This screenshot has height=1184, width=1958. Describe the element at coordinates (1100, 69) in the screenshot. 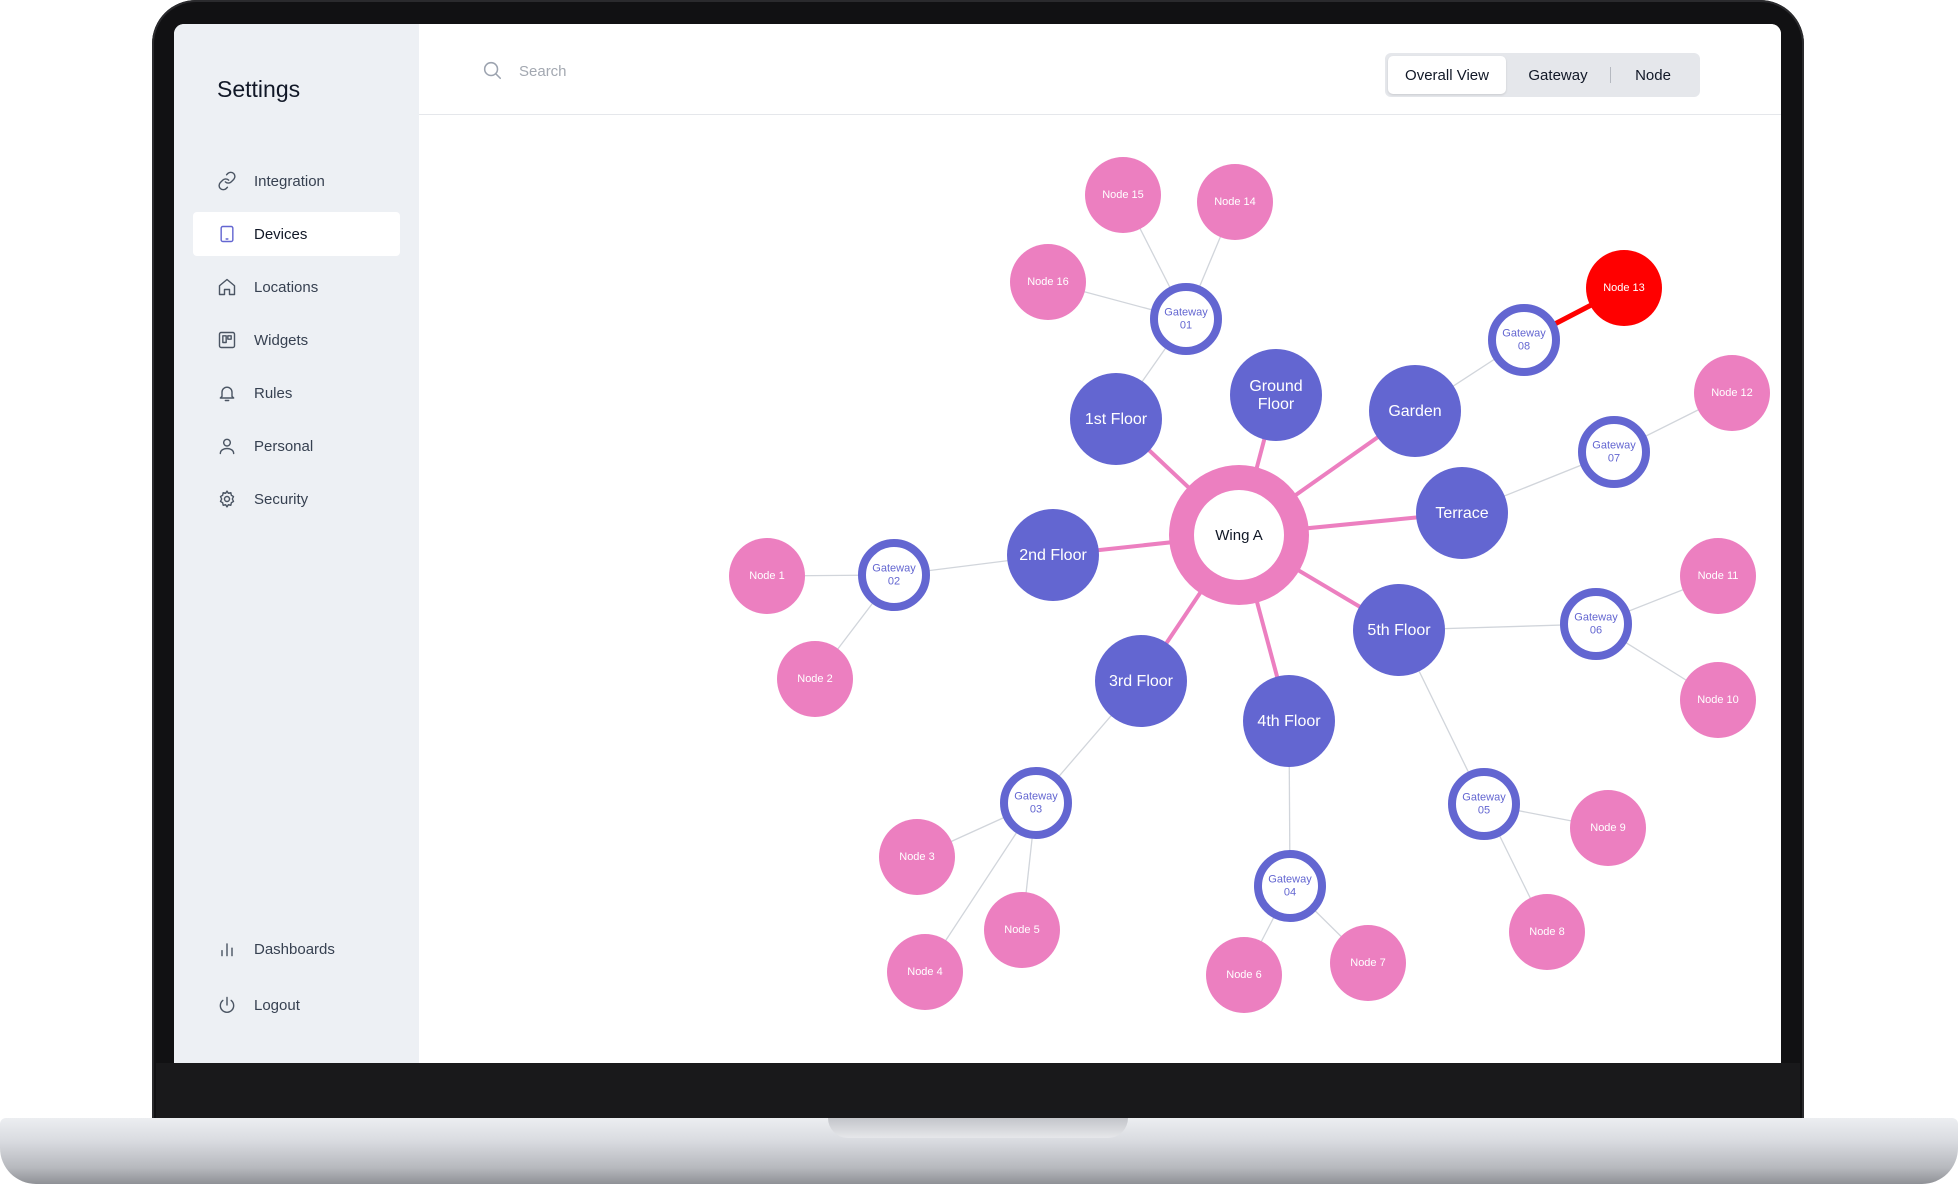

I see `top-bar: Overall View Gateway Node` at that location.